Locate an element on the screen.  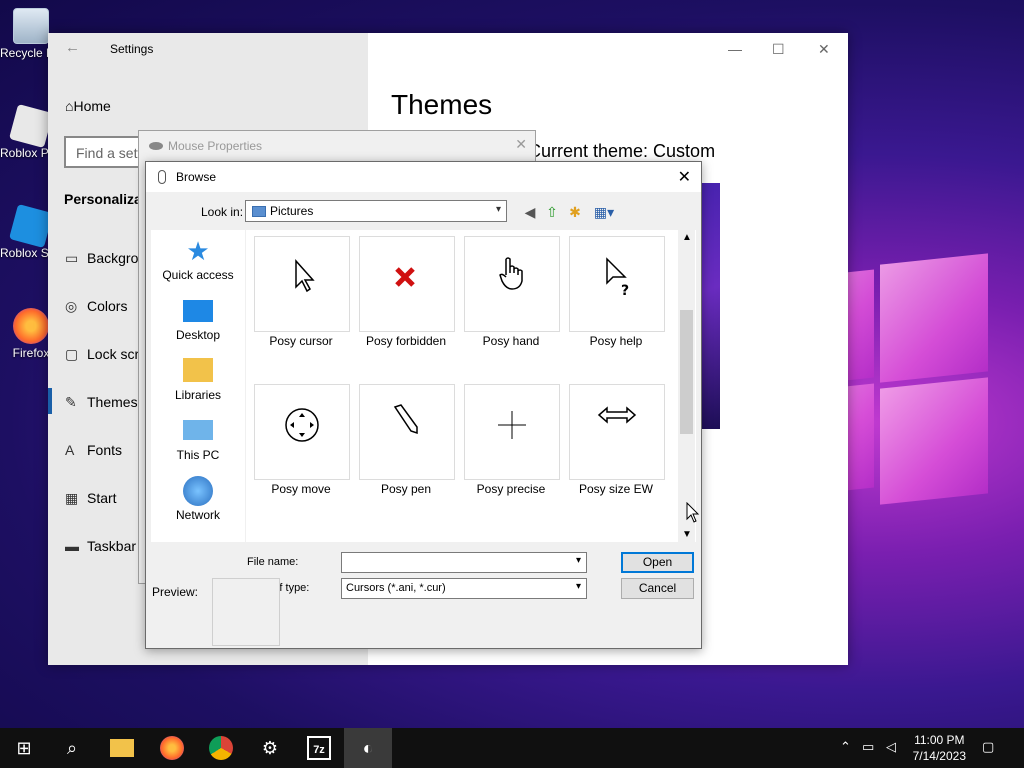
up-folder-icon: ⇧ is located at coordinates (552, 212).